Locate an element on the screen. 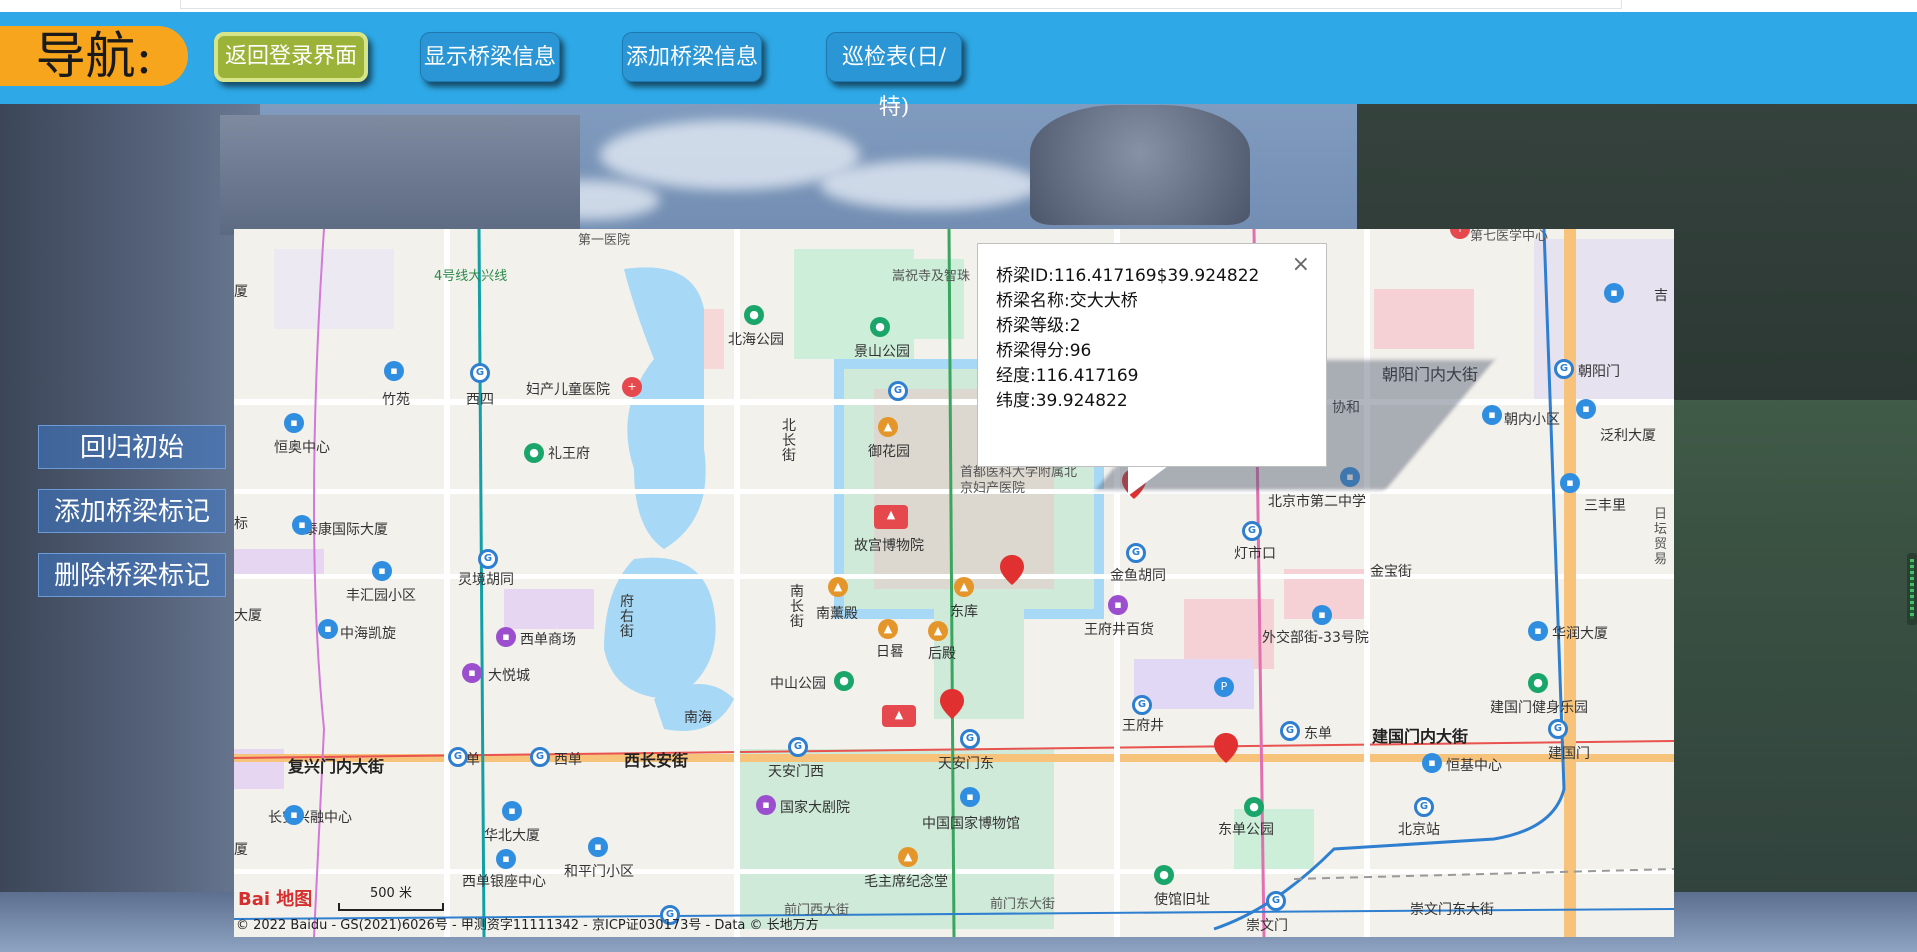  map-label: 标 is located at coordinates (241, 524).